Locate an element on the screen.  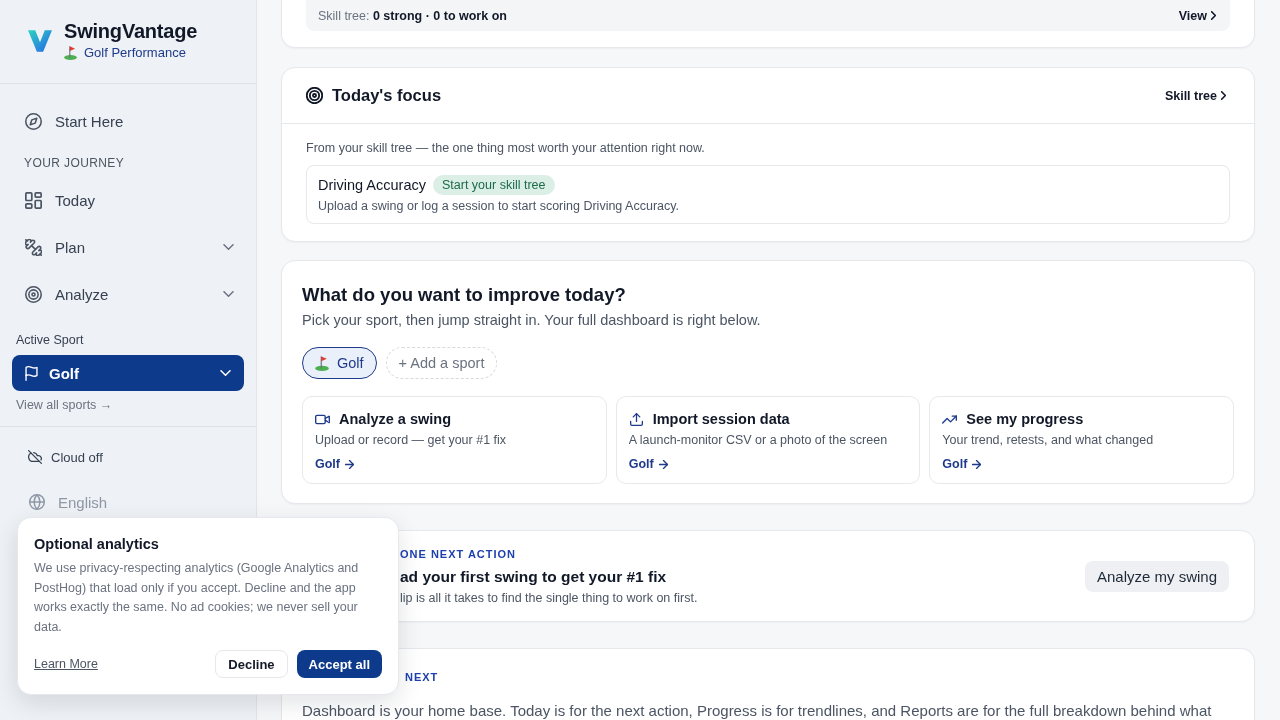
action-text: Upload or record — get your #1 fix is located at coordinates (411, 440).